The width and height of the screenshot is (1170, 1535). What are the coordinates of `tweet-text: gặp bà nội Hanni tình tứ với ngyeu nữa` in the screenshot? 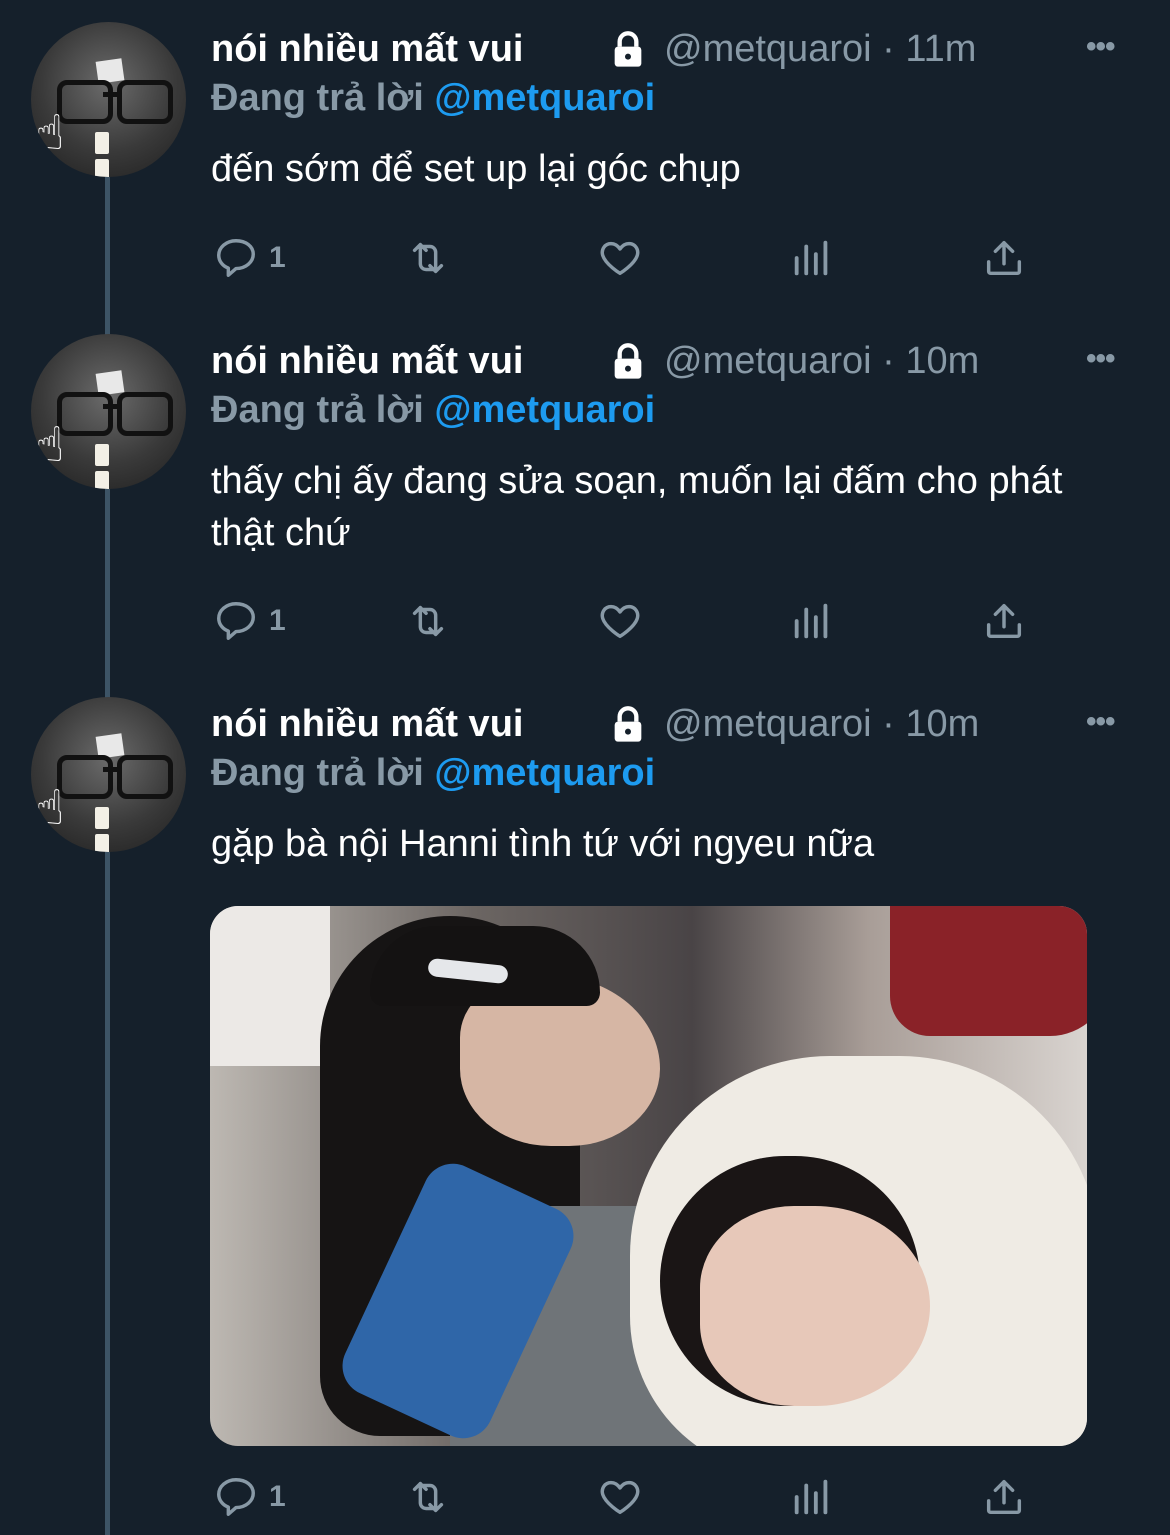 It's located at (543, 844).